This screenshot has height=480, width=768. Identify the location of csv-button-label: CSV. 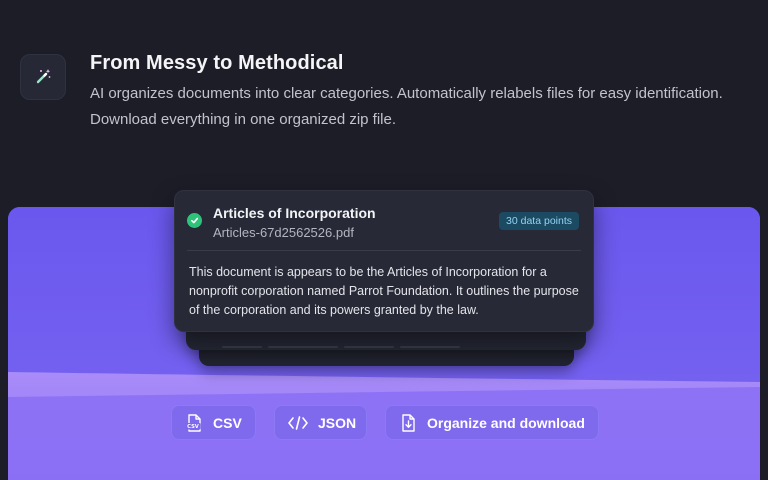
(227, 422).